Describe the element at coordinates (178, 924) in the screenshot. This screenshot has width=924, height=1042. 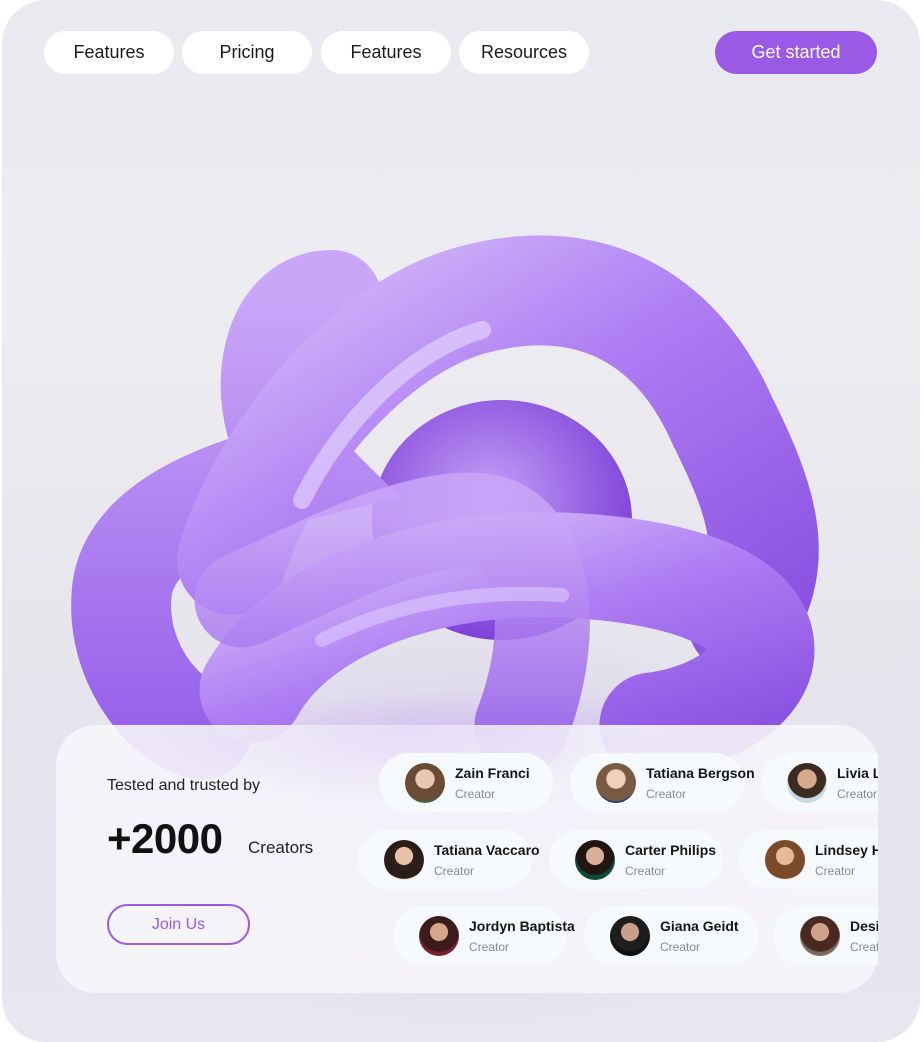
I see `join-us-button: Join Us` at that location.